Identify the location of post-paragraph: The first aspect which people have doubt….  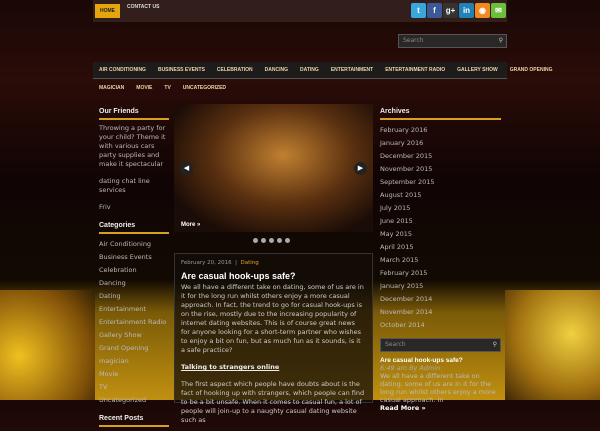
(273, 402).